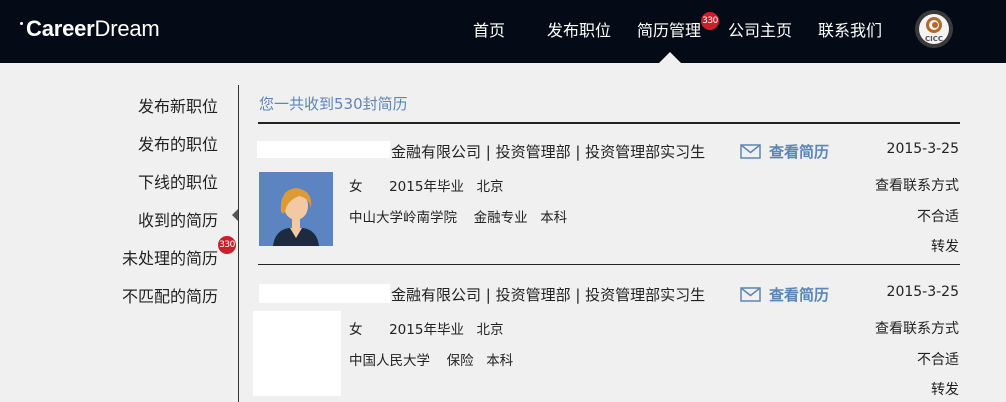 This screenshot has height=402, width=1006. What do you see at coordinates (460, 361) in the screenshot?
I see `major: 保险` at bounding box center [460, 361].